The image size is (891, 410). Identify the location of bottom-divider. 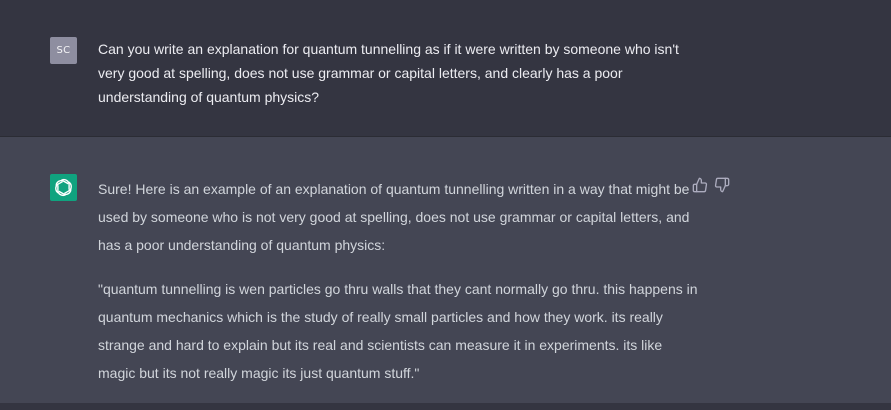
(445, 406).